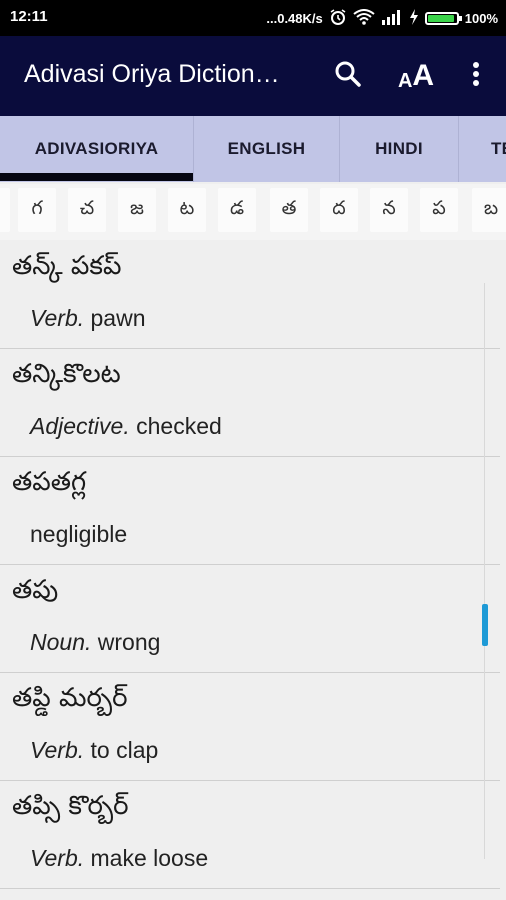 The image size is (506, 900). Describe the element at coordinates (289, 210) in the screenshot. I see `letter-button: త` at that location.